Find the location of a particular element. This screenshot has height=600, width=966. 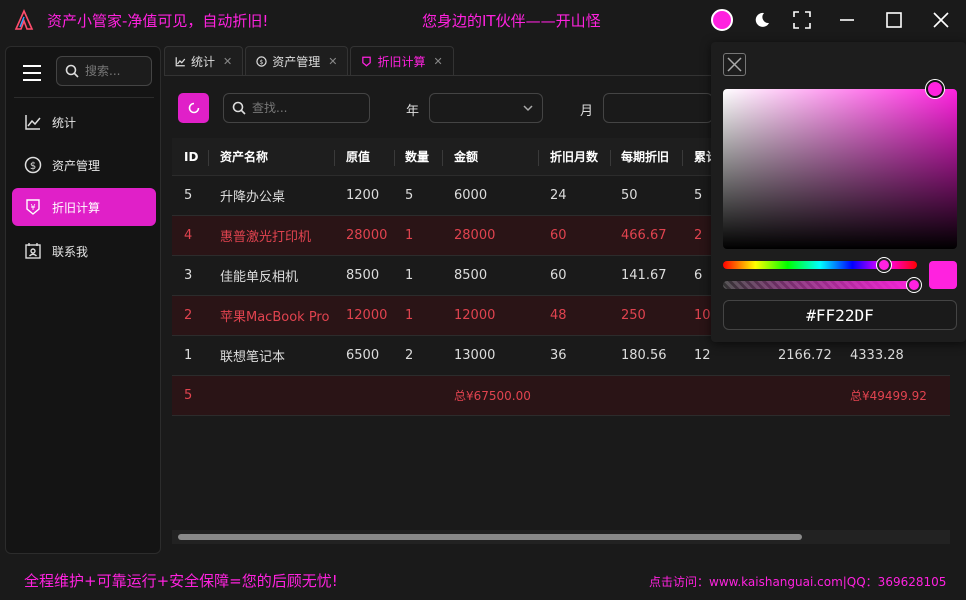

dark-mode-button is located at coordinates (762, 20).